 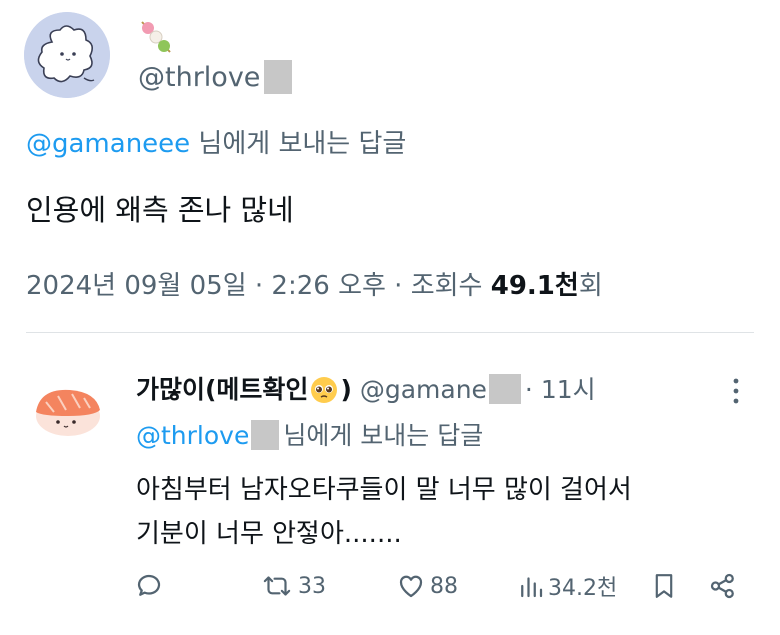 I want to click on reply-author-handle: @gamane, so click(x=423, y=389).